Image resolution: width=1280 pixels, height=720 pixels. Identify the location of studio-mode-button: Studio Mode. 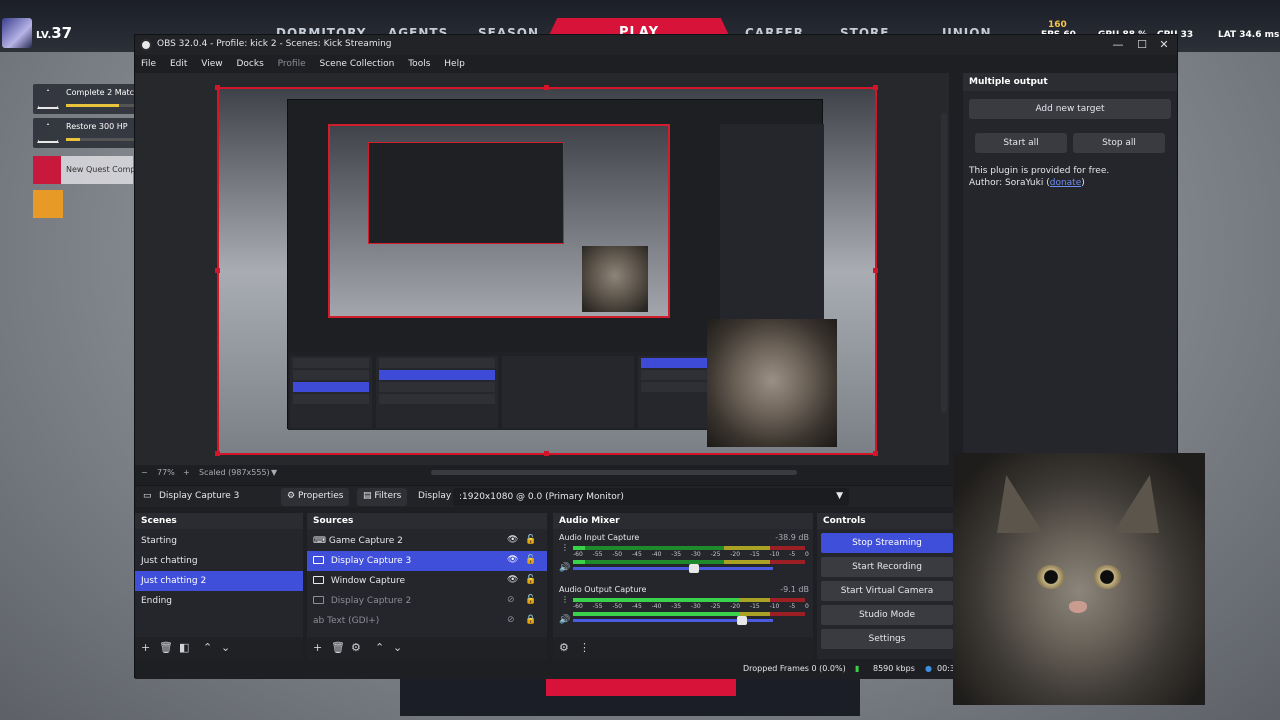
(887, 615).